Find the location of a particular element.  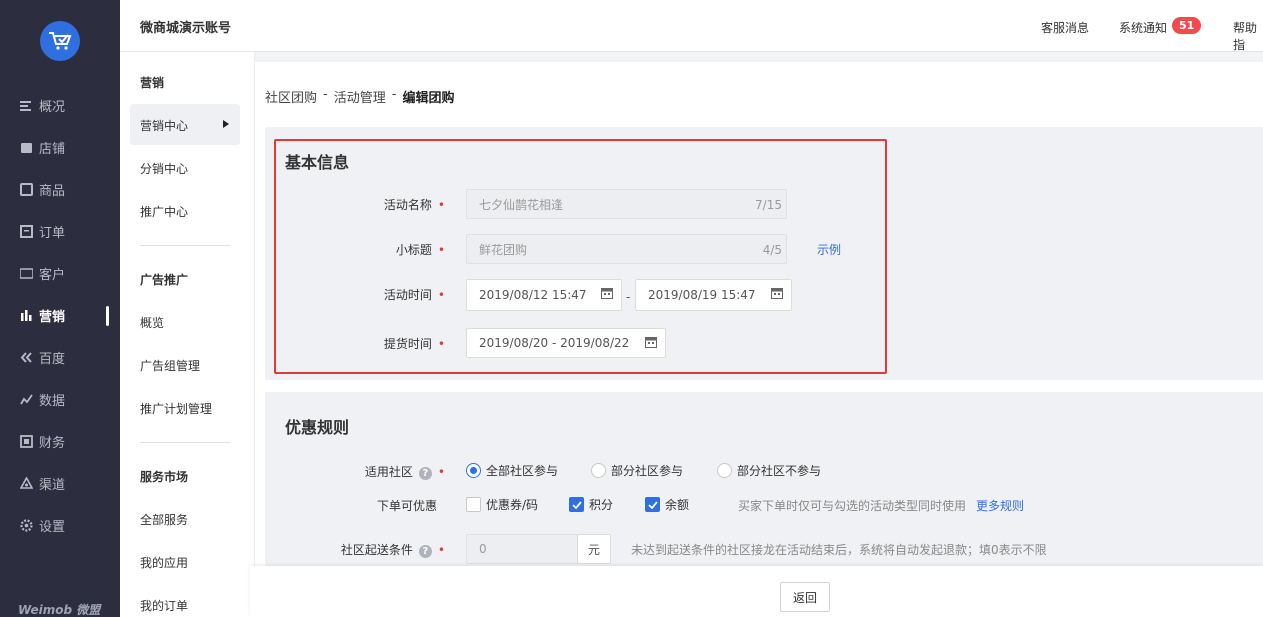

subnav-item-marketing-center: 营销中心 is located at coordinates (164, 125).